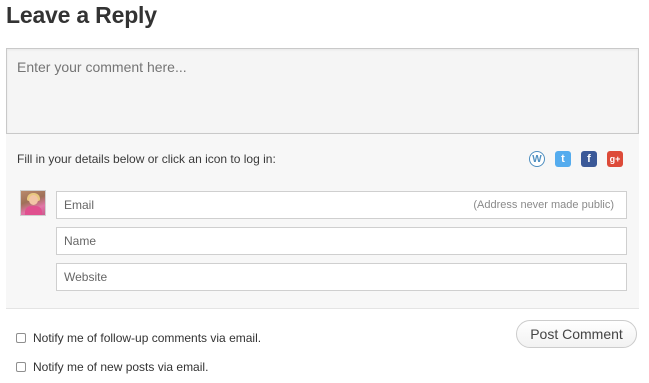 Image resolution: width=649 pixels, height=383 pixels. What do you see at coordinates (81, 15) in the screenshot?
I see `reply-title: Leave a Reply` at bounding box center [81, 15].